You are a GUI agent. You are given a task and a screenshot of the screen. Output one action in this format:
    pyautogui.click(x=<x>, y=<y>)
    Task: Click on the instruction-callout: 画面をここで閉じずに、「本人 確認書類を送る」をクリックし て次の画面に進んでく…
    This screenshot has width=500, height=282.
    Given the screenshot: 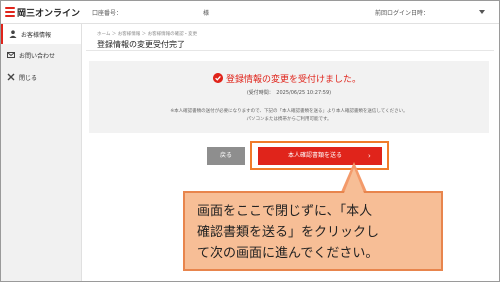 What is the action you would take?
    pyautogui.click(x=313, y=231)
    